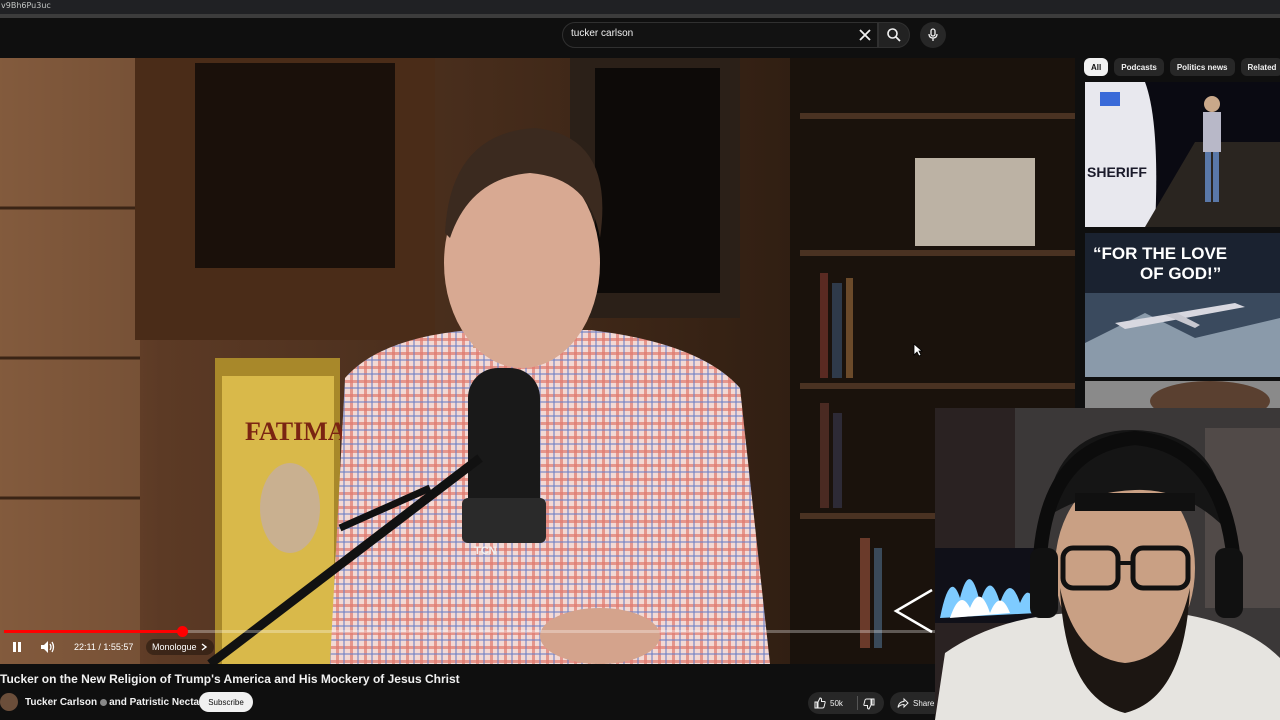 Image resolution: width=1280 pixels, height=720 pixels. I want to click on webcam-image, so click(1107, 564).